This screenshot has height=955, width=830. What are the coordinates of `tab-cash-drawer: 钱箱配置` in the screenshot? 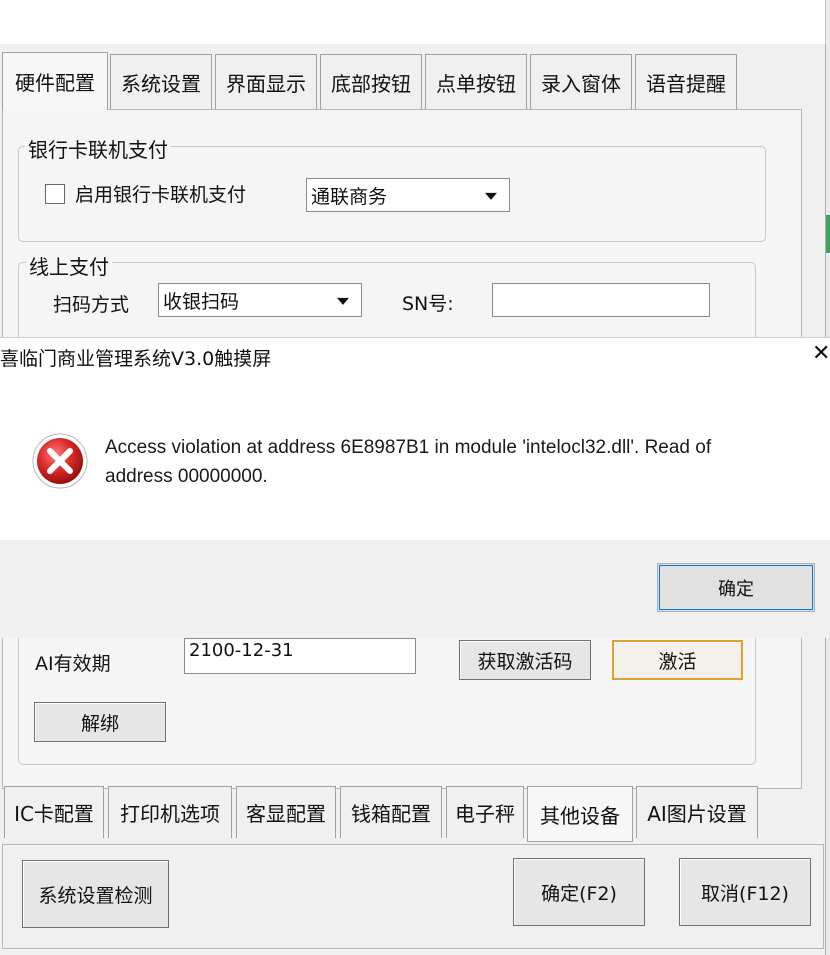 It's located at (391, 812).